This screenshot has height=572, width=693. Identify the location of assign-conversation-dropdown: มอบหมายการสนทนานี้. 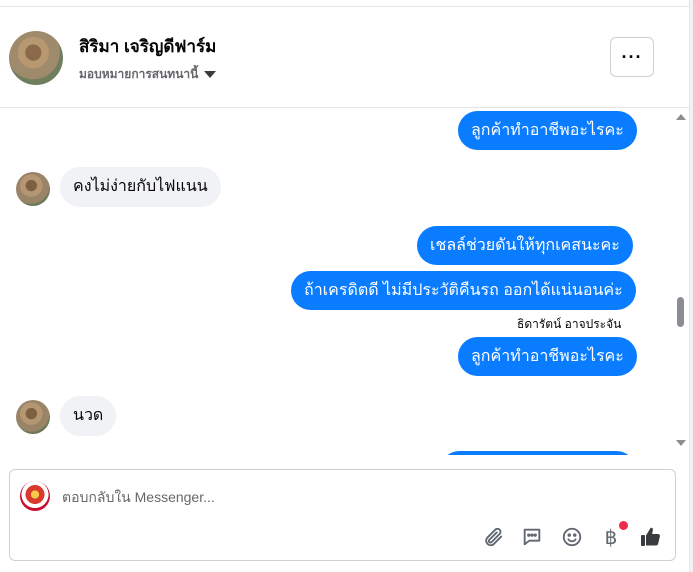
(148, 74).